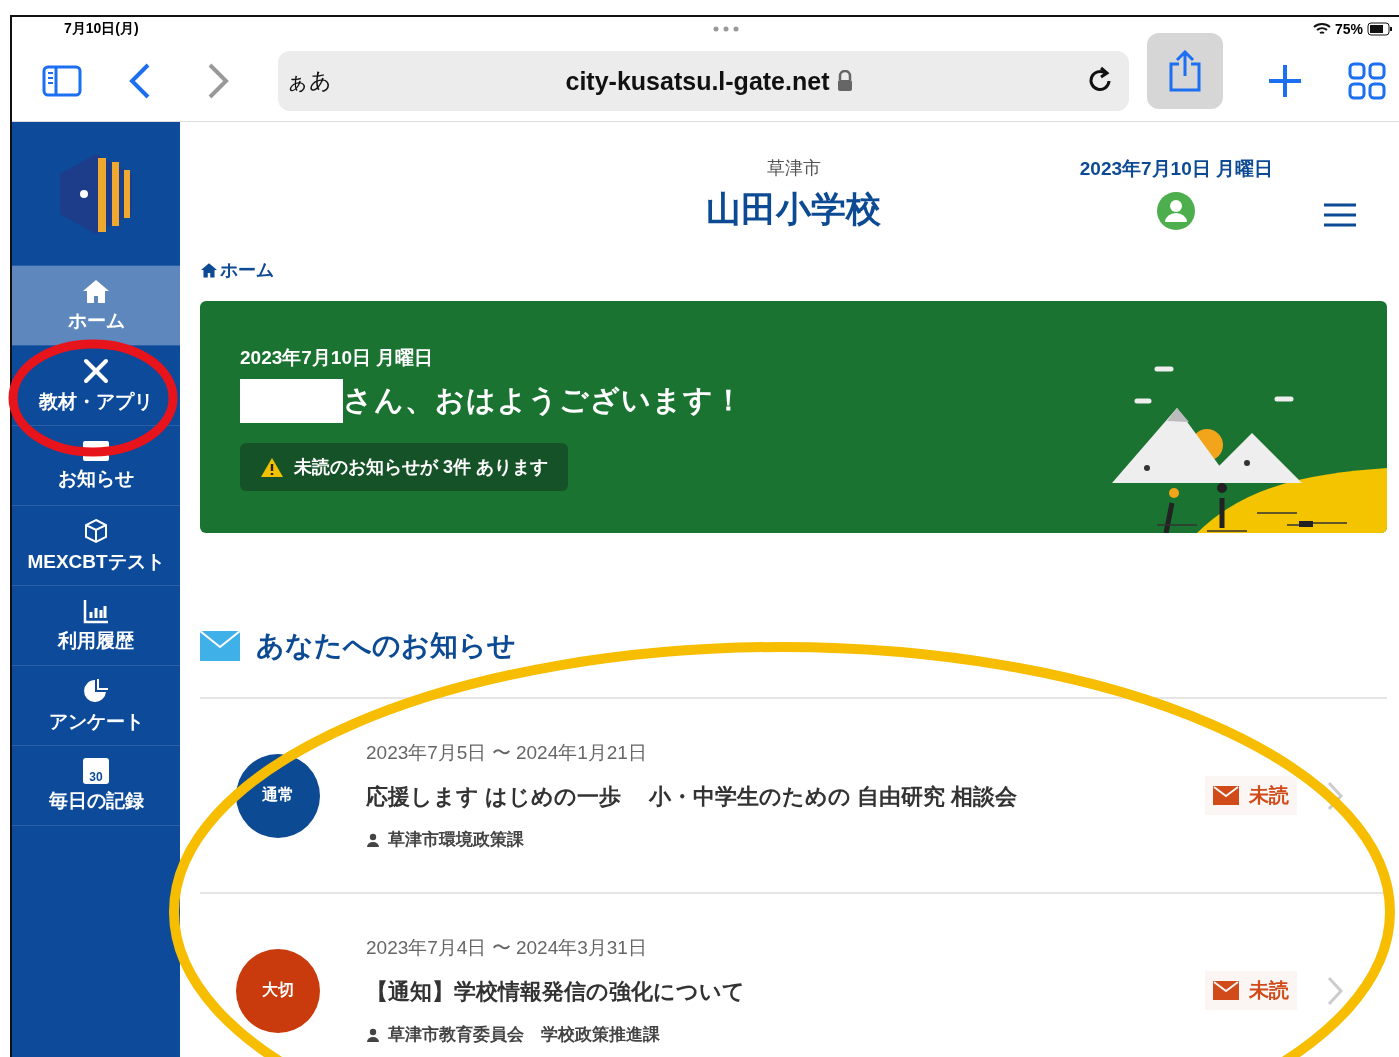 Image resolution: width=1399 pixels, height=1057 pixels. What do you see at coordinates (1176, 211) in the screenshot?
I see `user-avatar-icon` at bounding box center [1176, 211].